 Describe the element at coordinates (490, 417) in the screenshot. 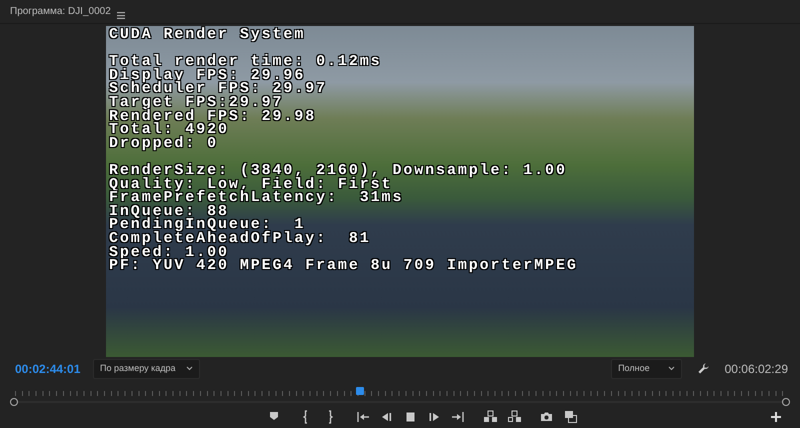

I see `insert-icon` at that location.